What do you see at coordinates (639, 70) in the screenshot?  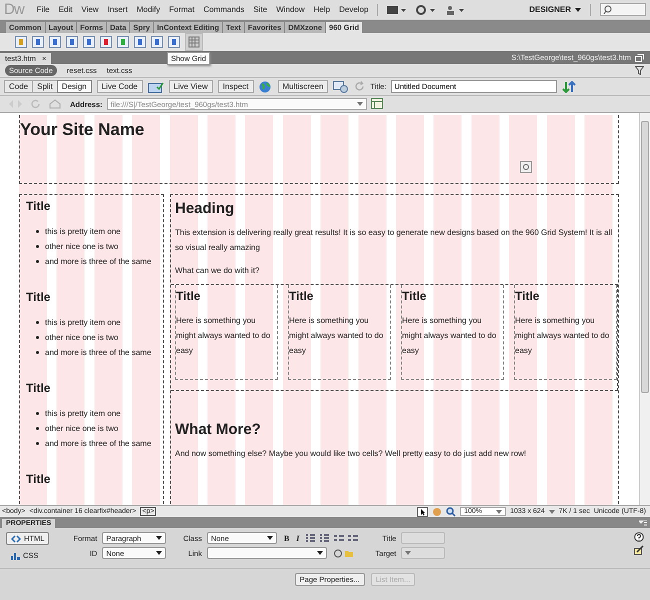 I see `filter-icon` at bounding box center [639, 70].